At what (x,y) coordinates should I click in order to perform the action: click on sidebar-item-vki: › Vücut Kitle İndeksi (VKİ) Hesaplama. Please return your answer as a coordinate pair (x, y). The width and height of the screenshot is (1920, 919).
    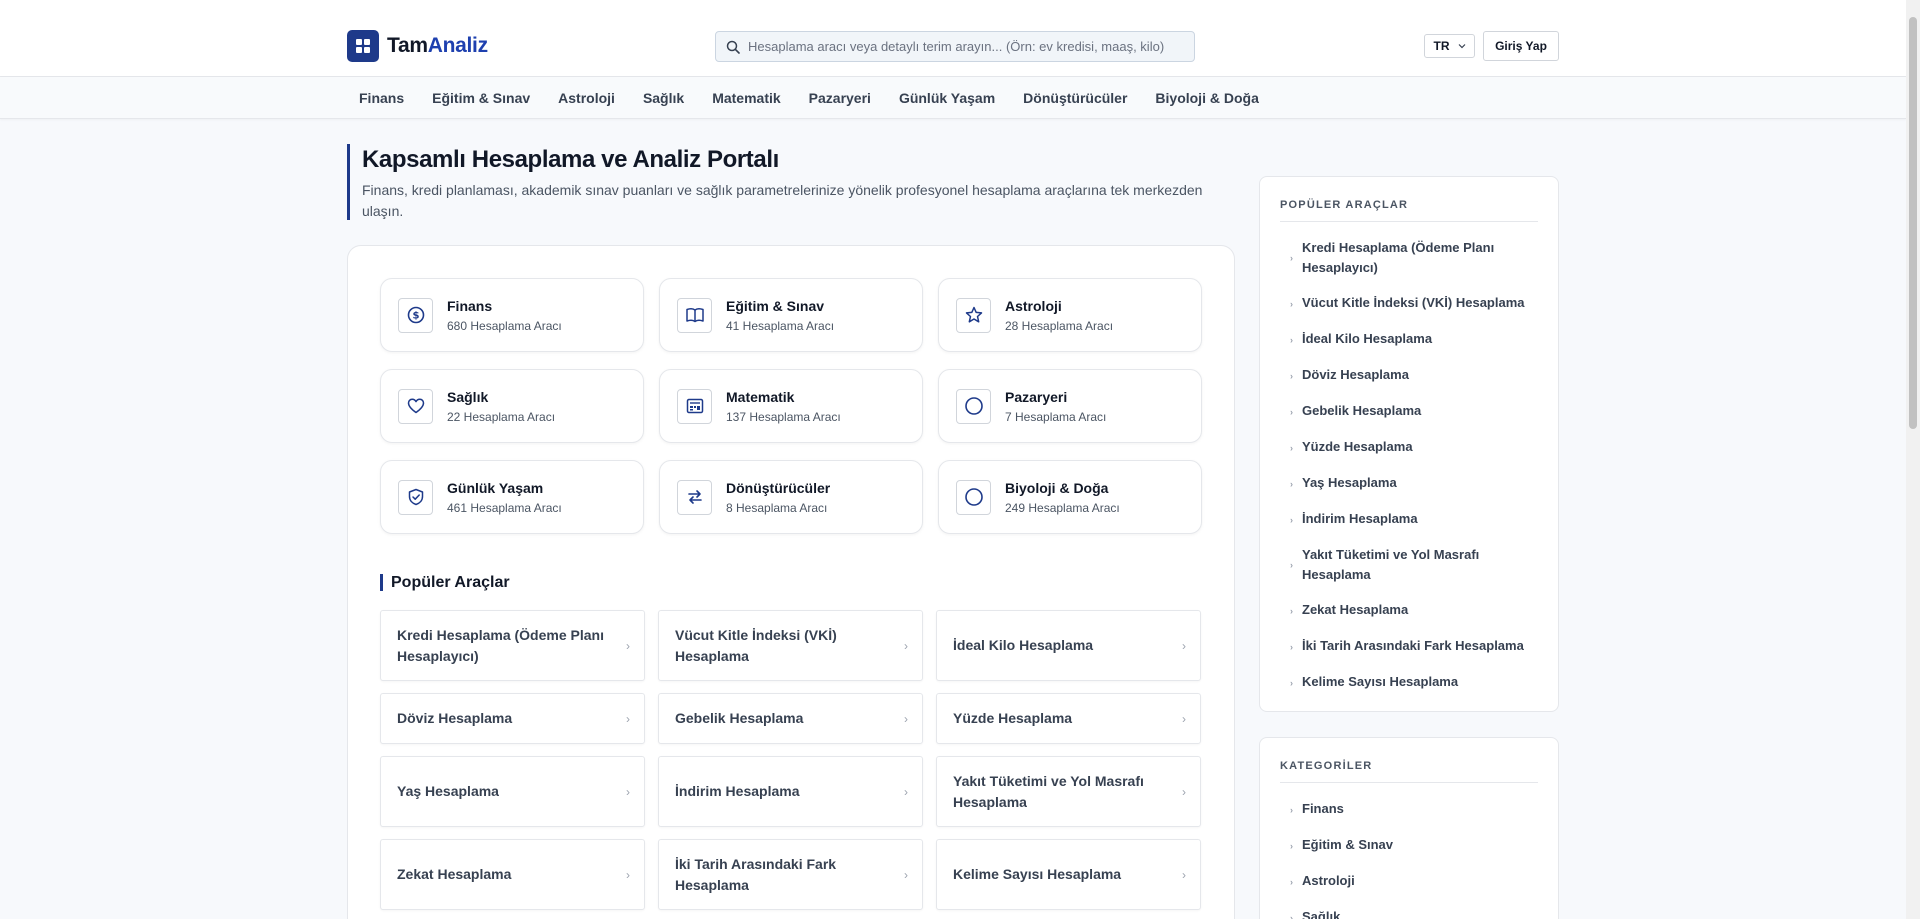
    Looking at the image, I should click on (1409, 307).